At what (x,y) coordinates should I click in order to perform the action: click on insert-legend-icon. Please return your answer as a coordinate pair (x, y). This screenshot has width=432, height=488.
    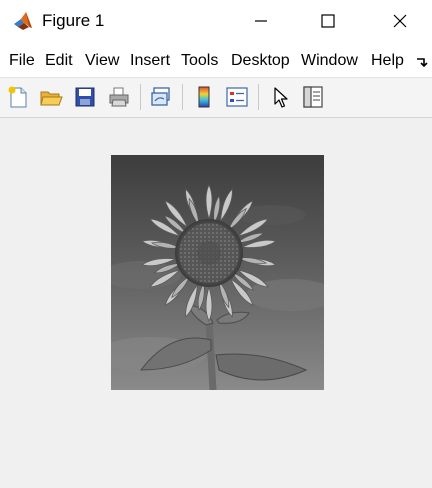
    Looking at the image, I should click on (237, 97).